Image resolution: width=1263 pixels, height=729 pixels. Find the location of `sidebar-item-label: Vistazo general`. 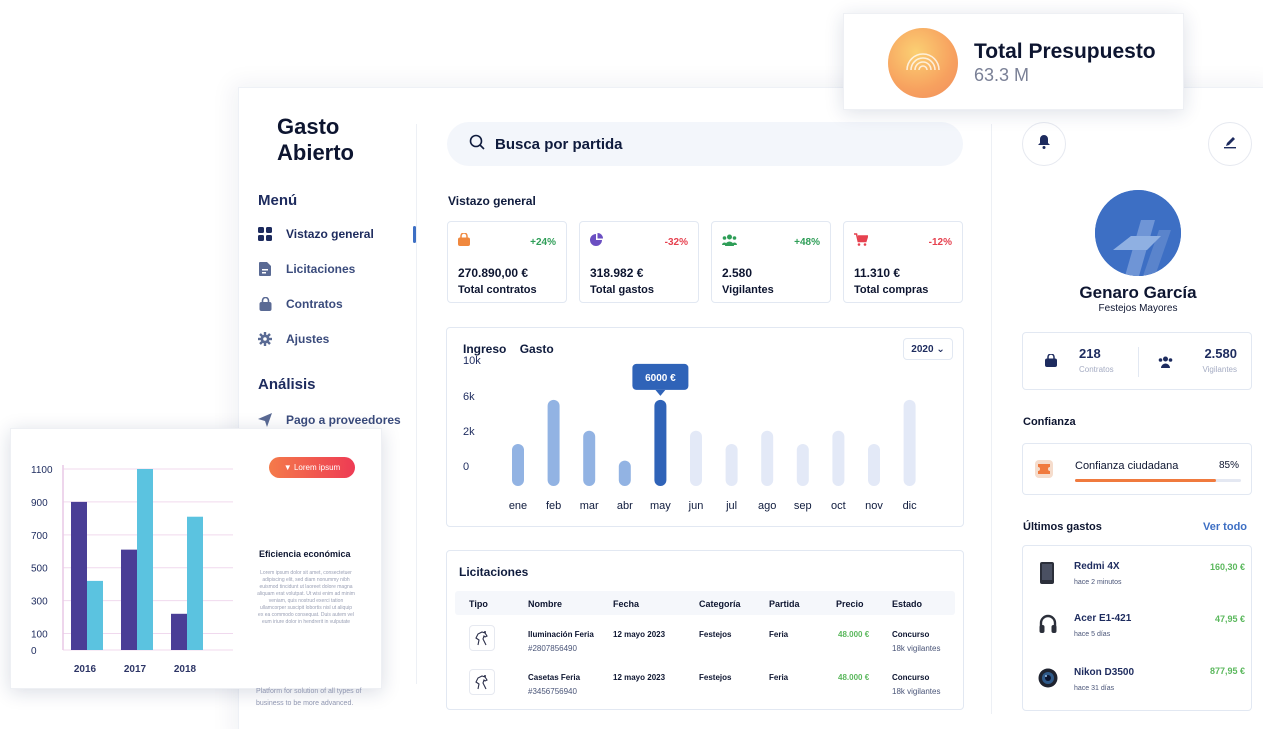

sidebar-item-label: Vistazo general is located at coordinates (330, 234).